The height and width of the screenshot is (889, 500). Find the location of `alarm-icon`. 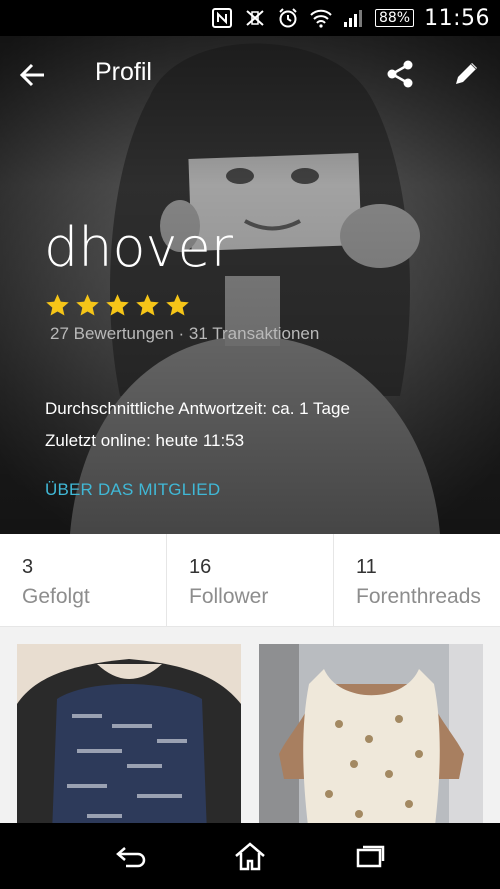

alarm-icon is located at coordinates (288, 18).